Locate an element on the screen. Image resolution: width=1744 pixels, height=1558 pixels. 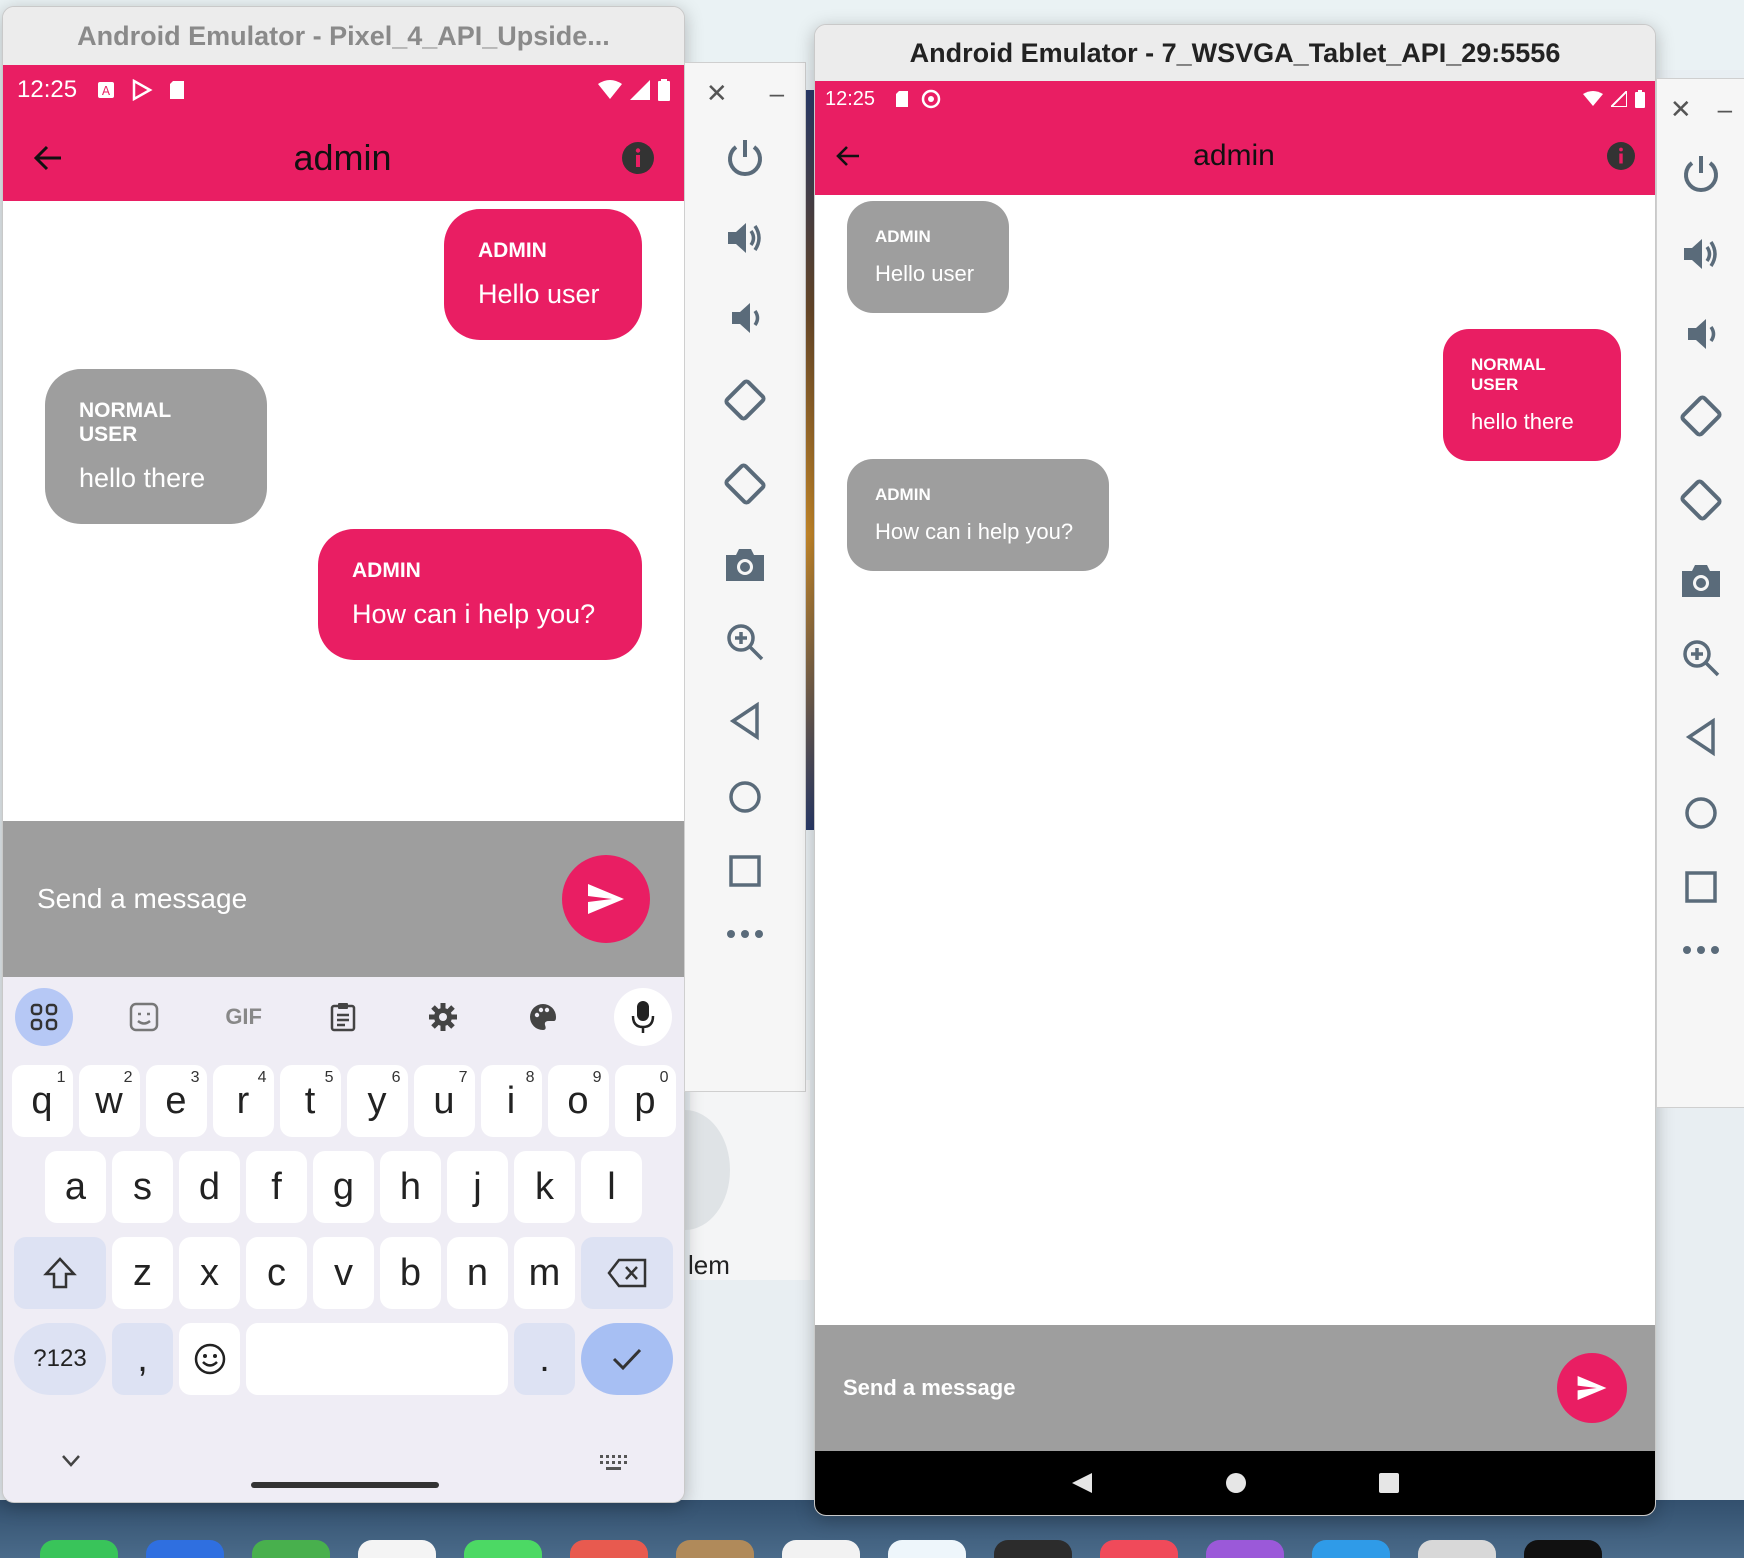
enter-key is located at coordinates (627, 1359).